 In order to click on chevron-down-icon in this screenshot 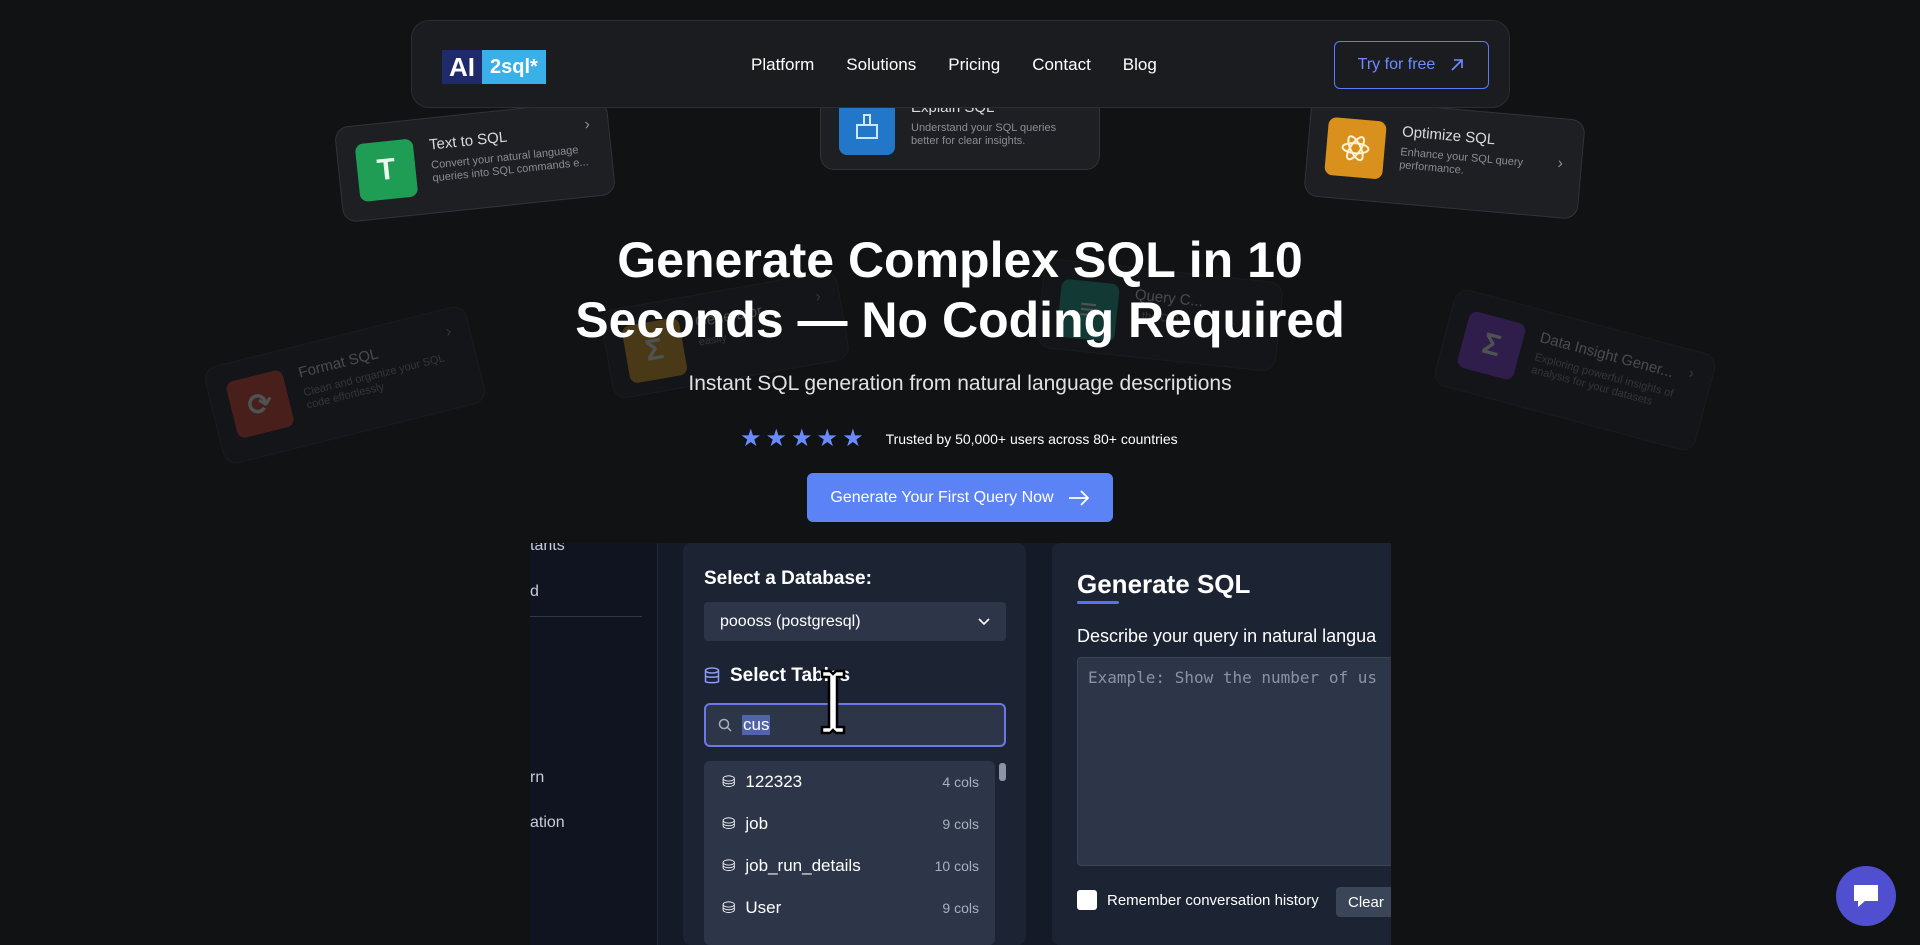, I will do `click(984, 621)`.